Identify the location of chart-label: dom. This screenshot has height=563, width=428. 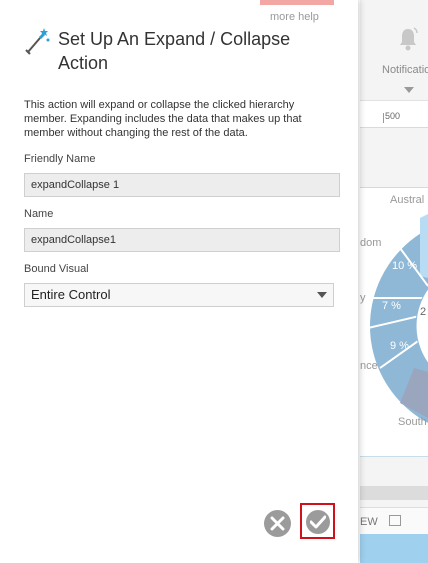
(371, 243).